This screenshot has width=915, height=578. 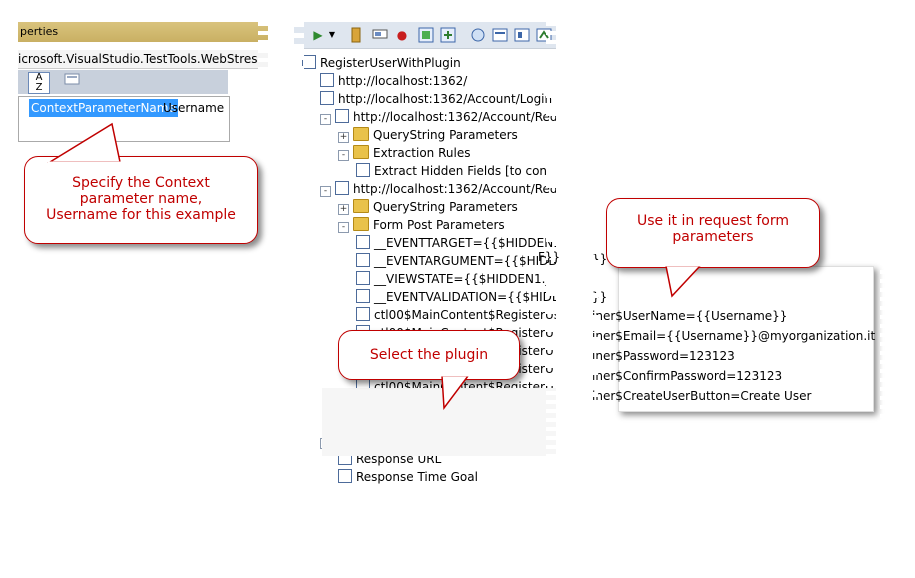 What do you see at coordinates (390, 63) in the screenshot?
I see `tree-item-label: RegisterUserWithPlugin` at bounding box center [390, 63].